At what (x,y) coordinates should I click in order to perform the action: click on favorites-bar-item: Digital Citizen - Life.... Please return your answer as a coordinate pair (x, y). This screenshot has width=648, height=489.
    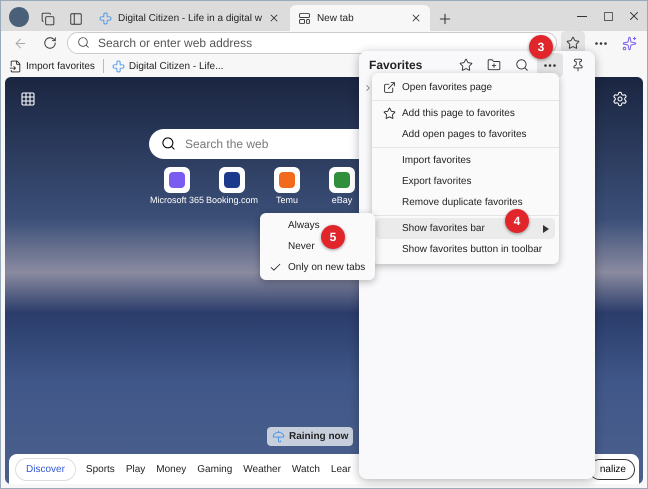
    Looking at the image, I should click on (168, 66).